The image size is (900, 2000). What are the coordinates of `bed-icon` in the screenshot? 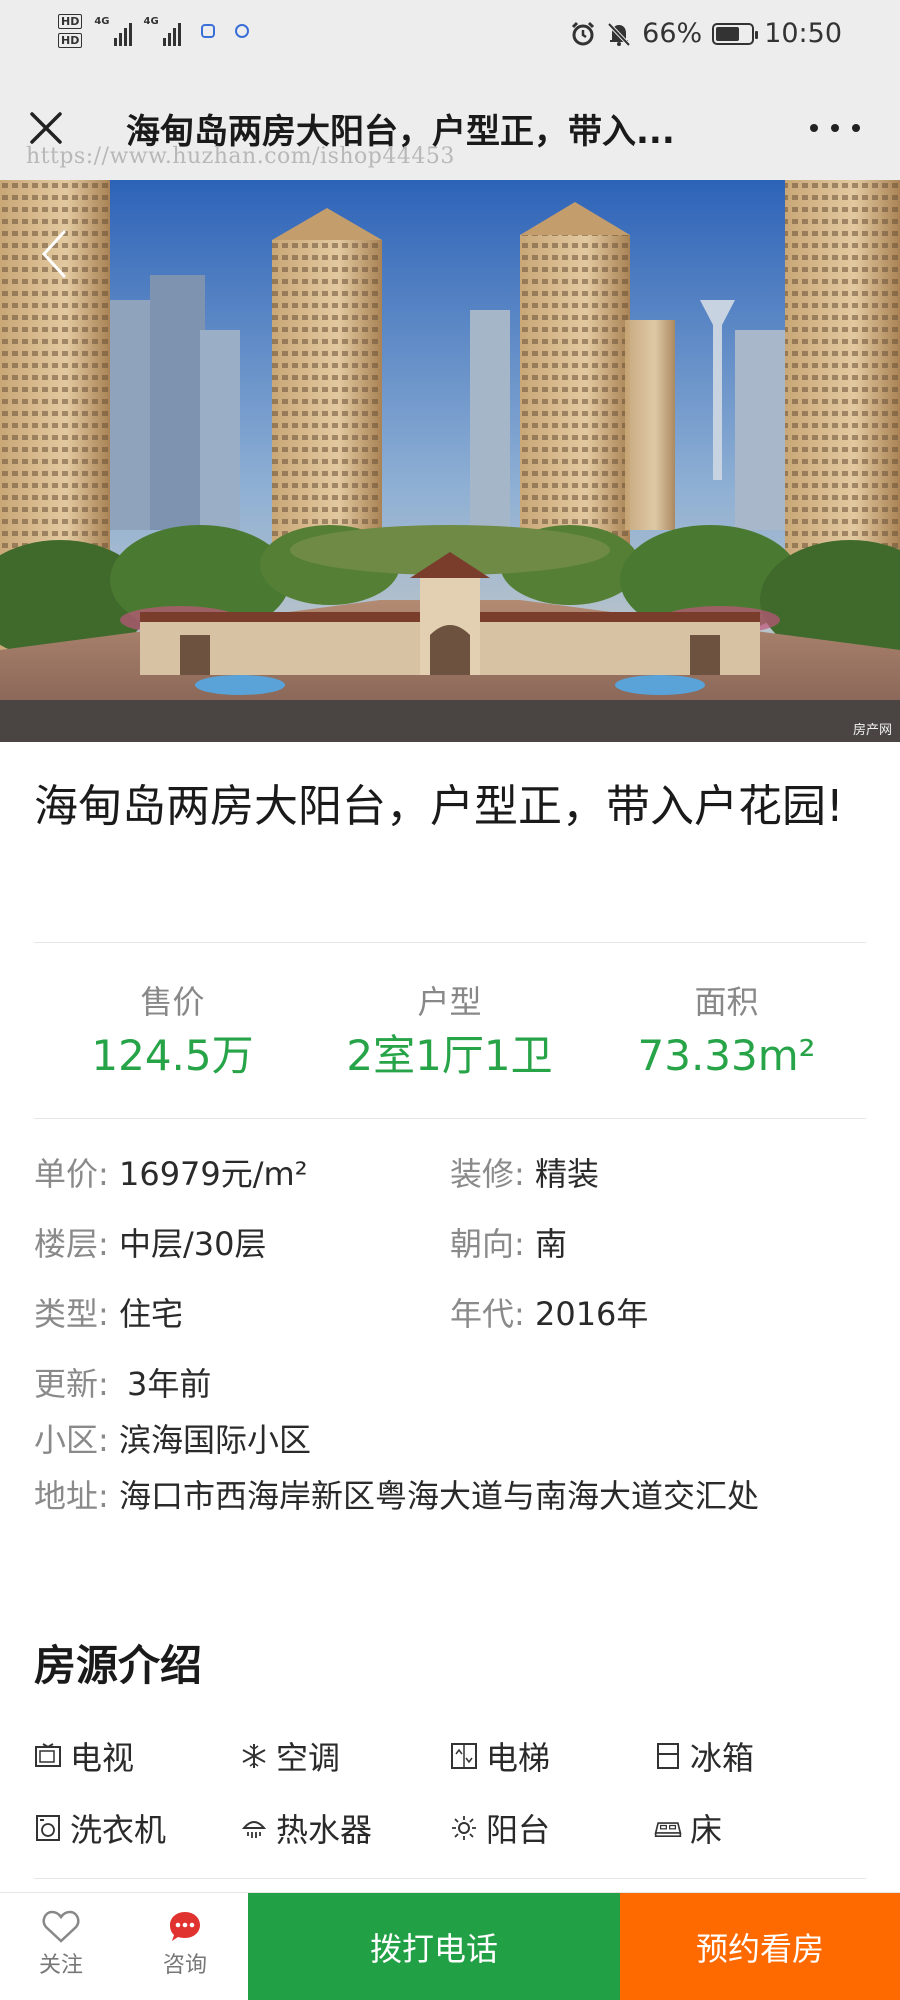 It's located at (668, 1828).